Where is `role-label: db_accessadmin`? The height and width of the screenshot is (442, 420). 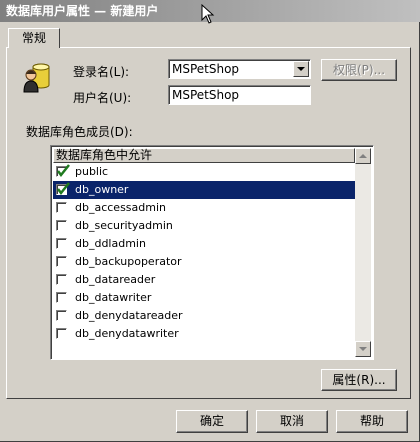 role-label: db_accessadmin is located at coordinates (120, 207).